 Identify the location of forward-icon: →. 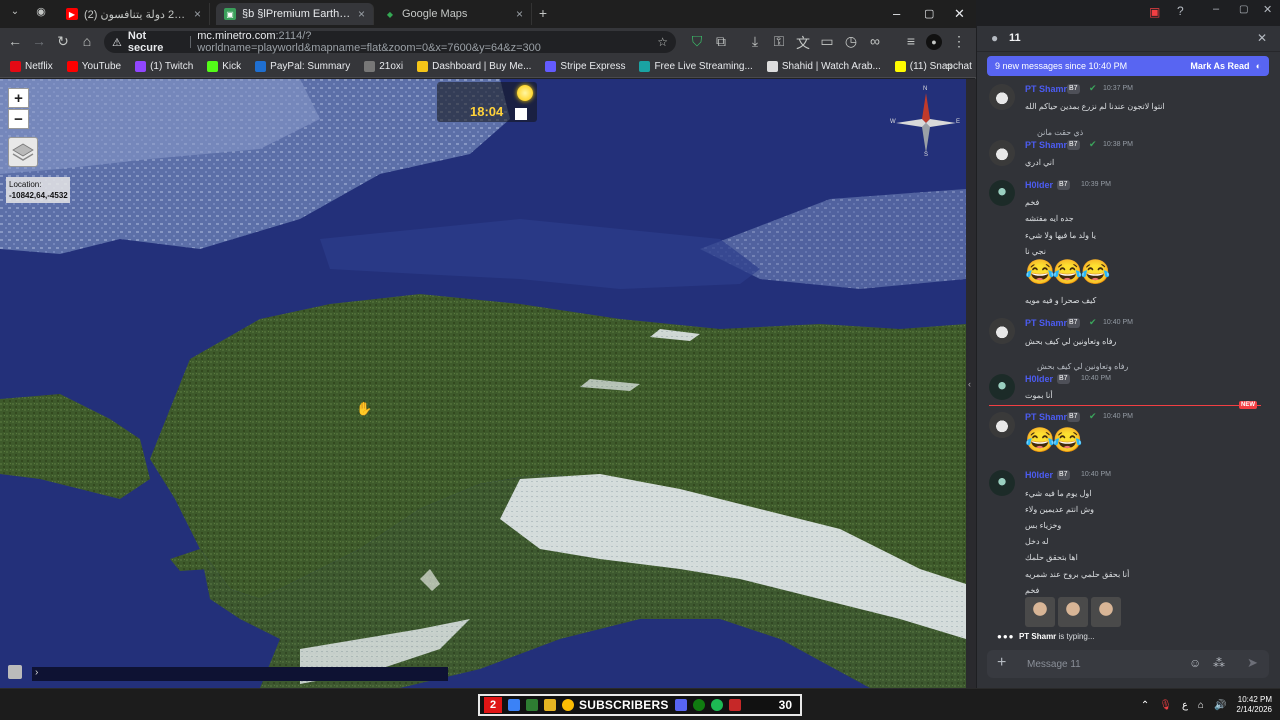
(39, 41).